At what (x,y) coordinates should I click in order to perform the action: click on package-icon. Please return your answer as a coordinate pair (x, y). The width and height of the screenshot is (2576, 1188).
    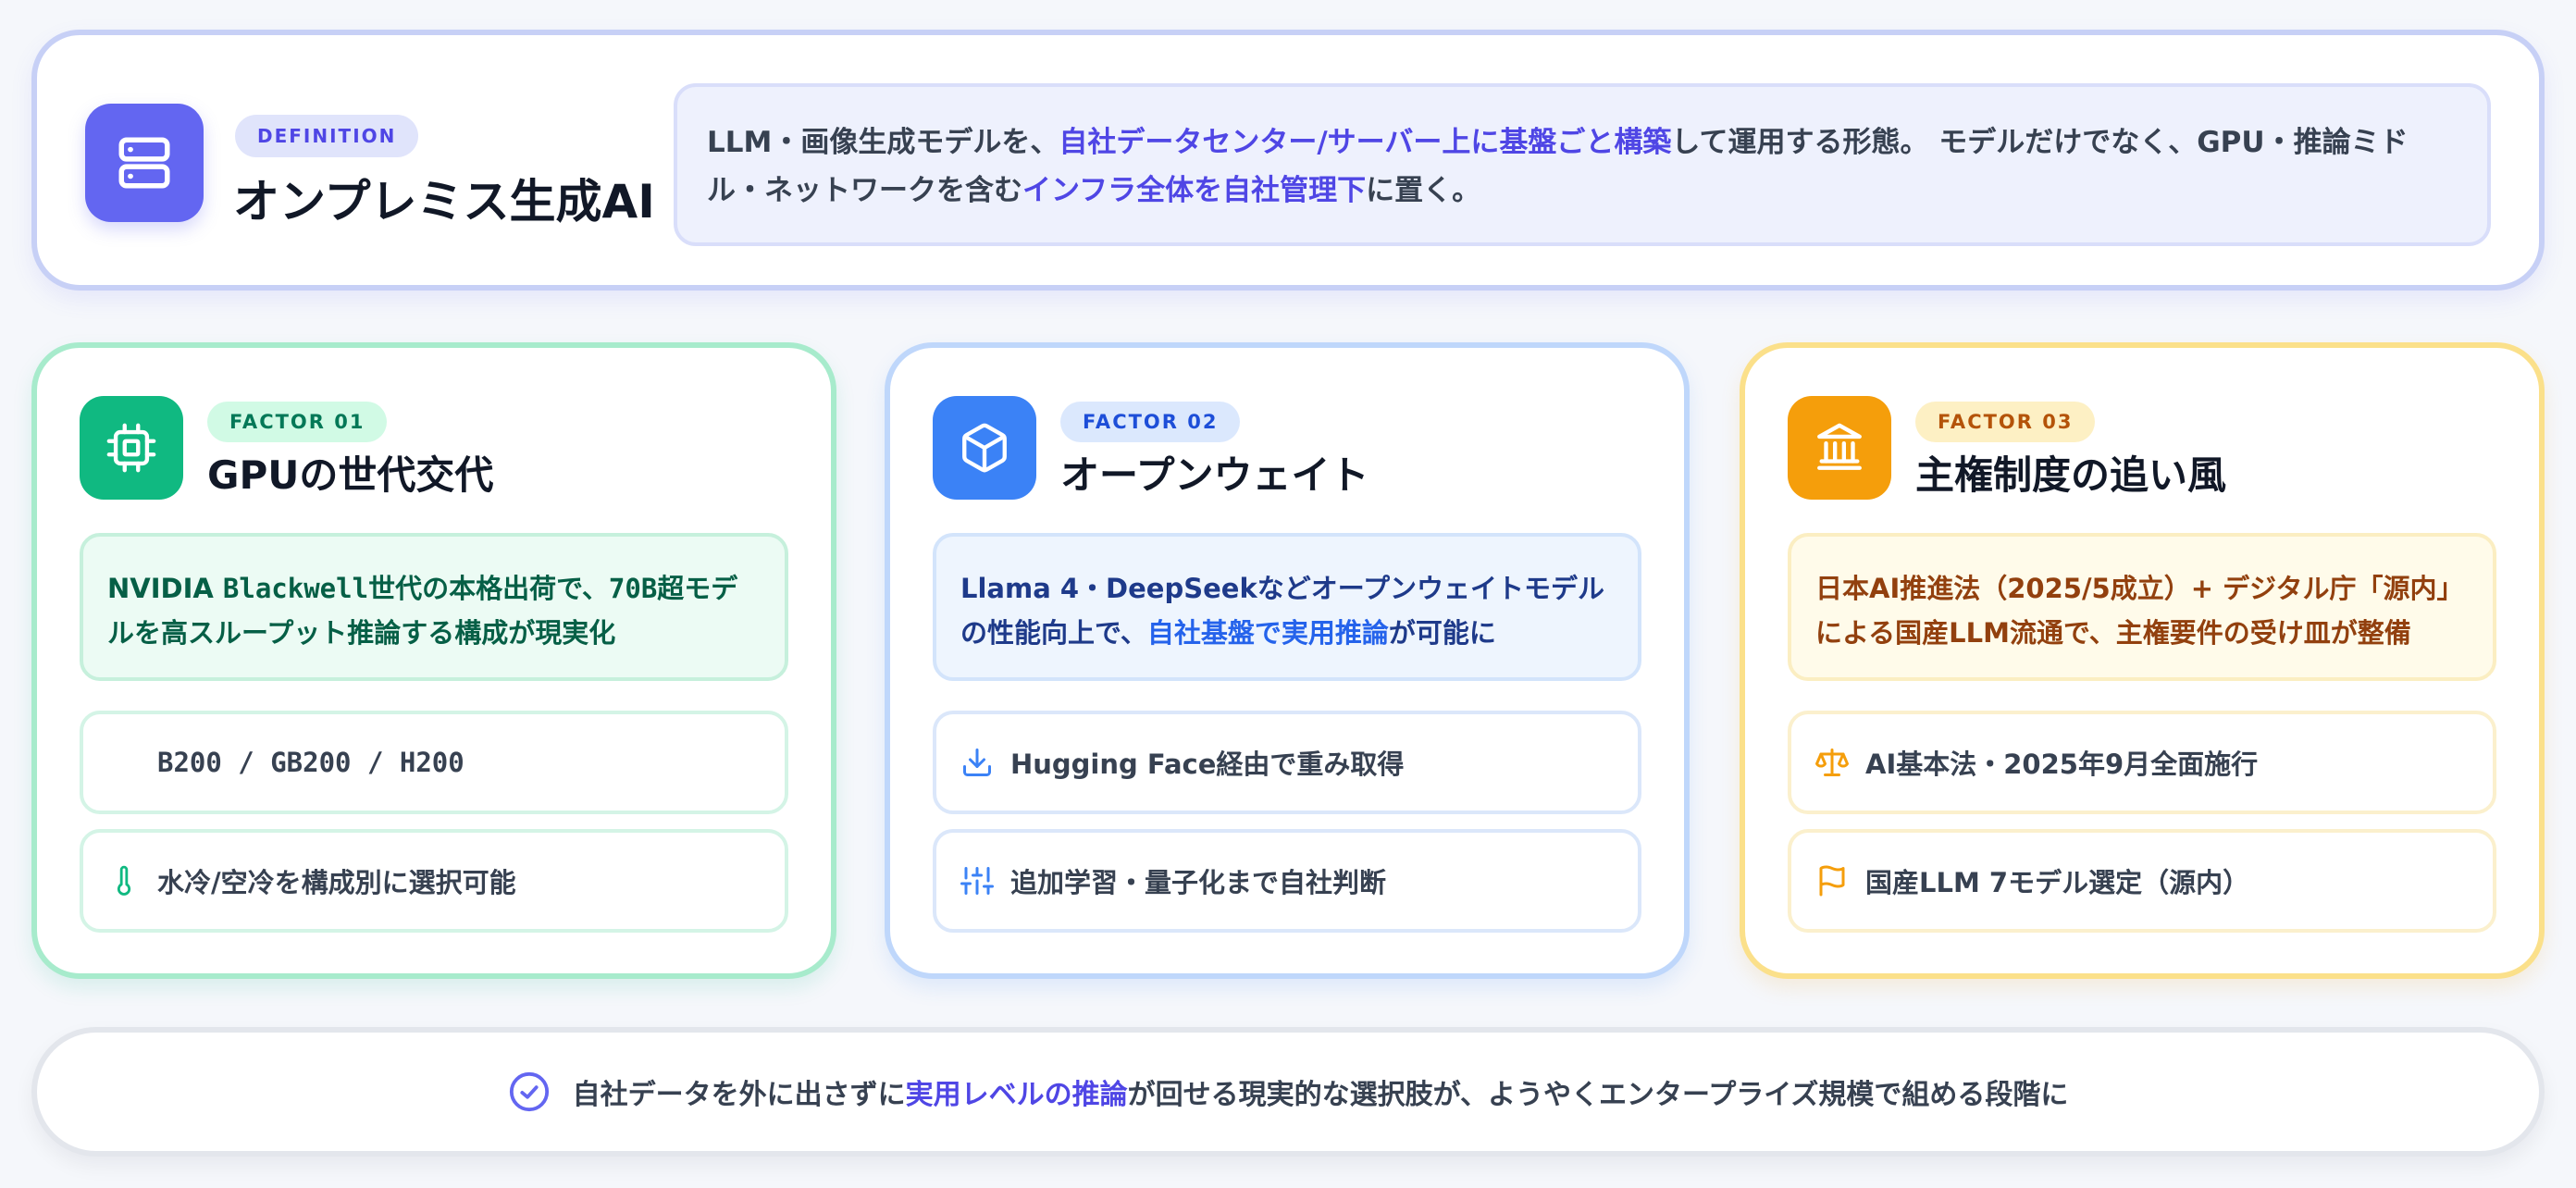
    Looking at the image, I should click on (985, 448).